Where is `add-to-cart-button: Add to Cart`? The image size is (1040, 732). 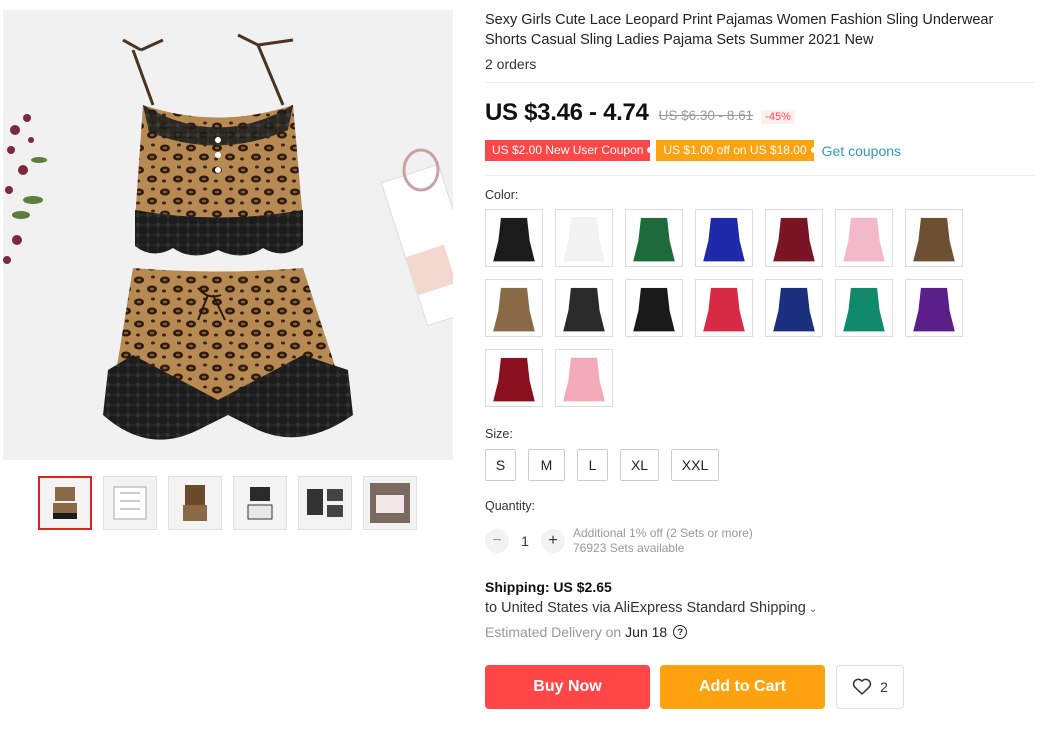
add-to-cart-button: Add to Cart is located at coordinates (742, 687).